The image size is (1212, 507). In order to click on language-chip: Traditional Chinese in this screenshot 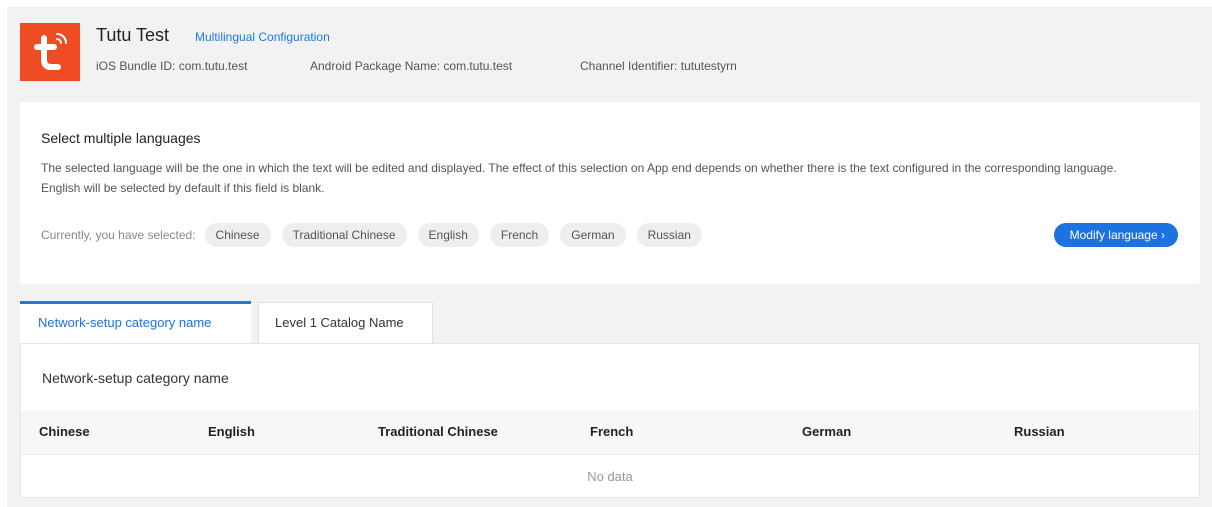, I will do `click(344, 235)`.